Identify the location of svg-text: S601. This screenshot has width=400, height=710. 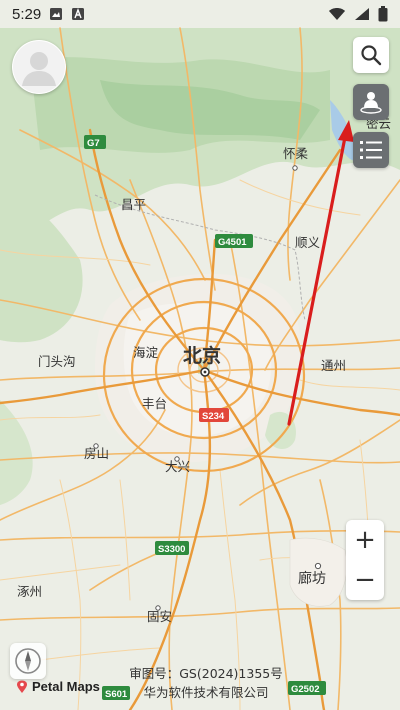
(116, 694).